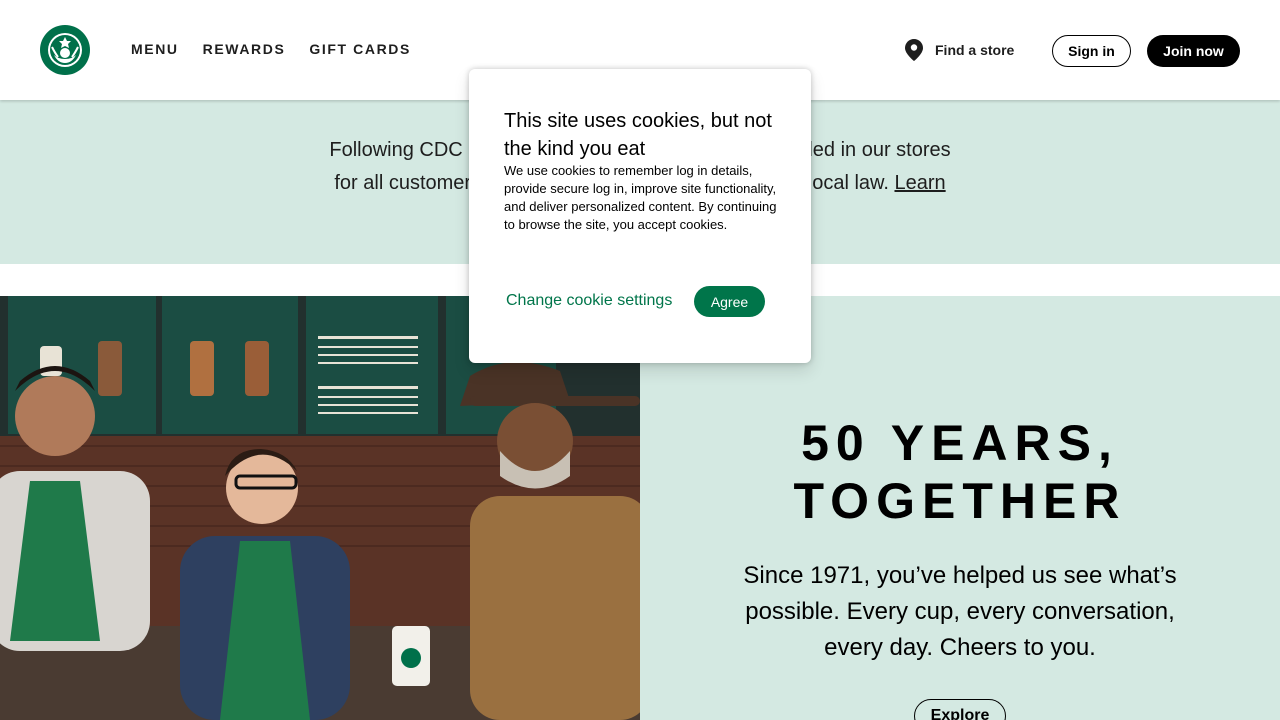 This screenshot has width=1280, height=720. I want to click on nav-rewards: REWARDS, so click(244, 49).